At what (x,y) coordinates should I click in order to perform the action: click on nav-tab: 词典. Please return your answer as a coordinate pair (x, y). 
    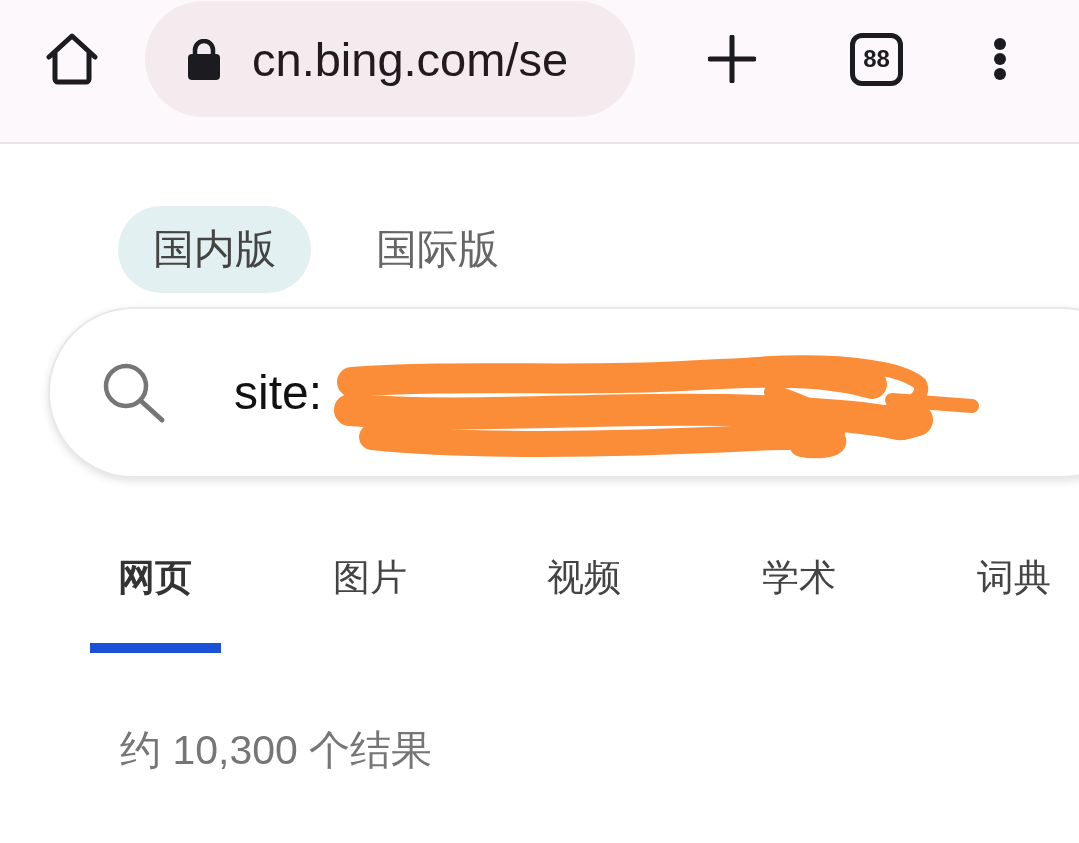
    Looking at the image, I should click on (1013, 594).